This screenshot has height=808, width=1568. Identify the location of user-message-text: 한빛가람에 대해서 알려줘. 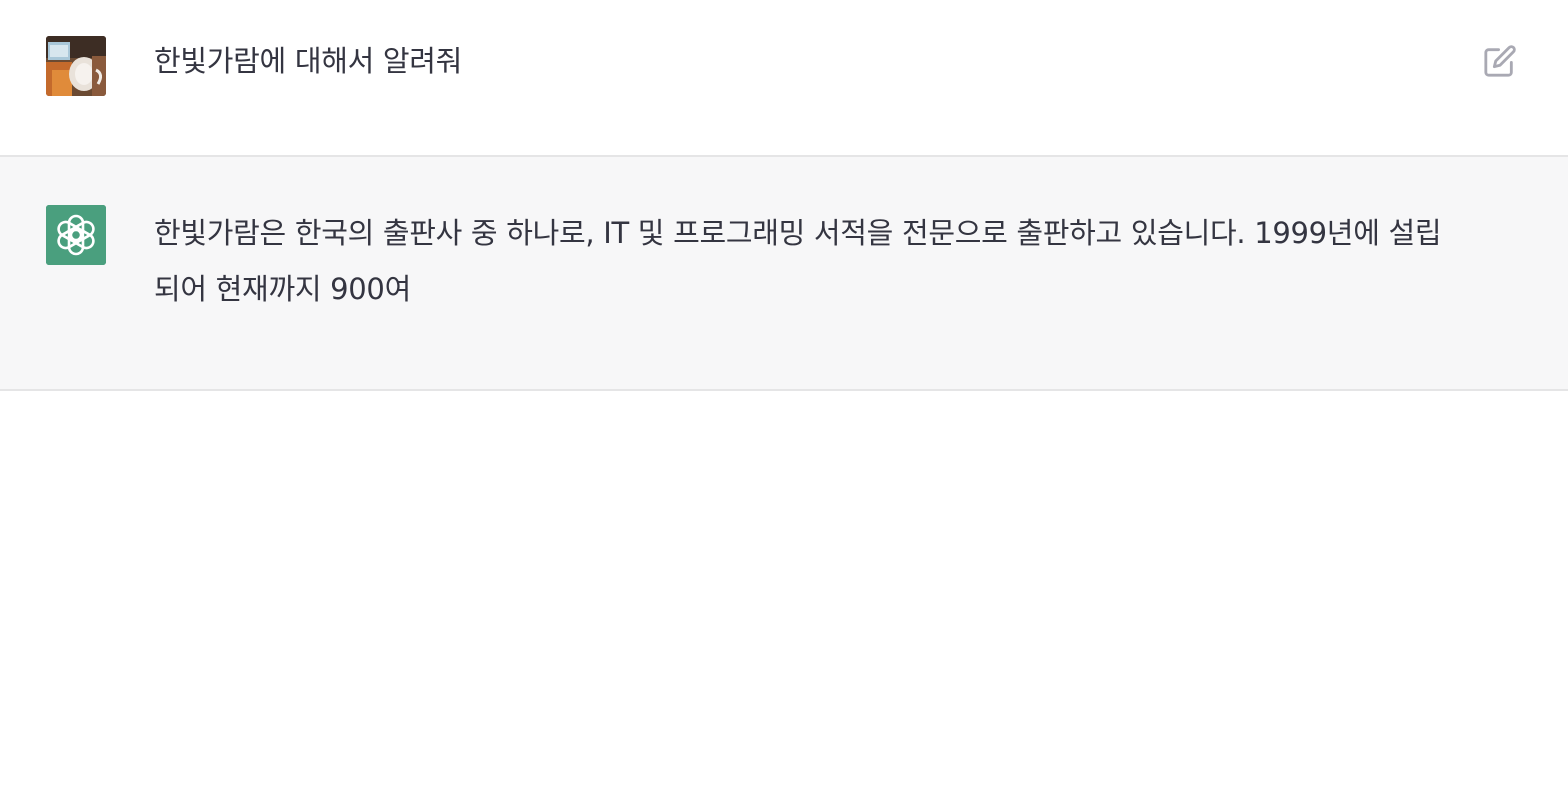
(308, 61).